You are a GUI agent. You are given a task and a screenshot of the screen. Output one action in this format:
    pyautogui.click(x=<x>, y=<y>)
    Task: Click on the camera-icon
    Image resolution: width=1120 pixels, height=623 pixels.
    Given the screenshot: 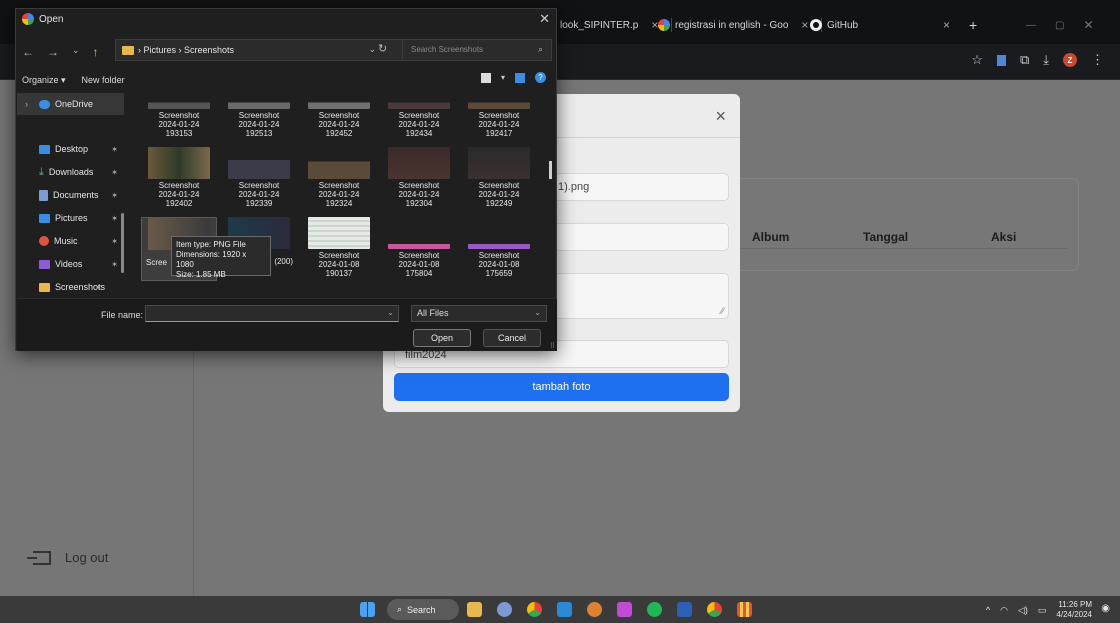 What is the action you would take?
    pyautogui.click(x=504, y=609)
    